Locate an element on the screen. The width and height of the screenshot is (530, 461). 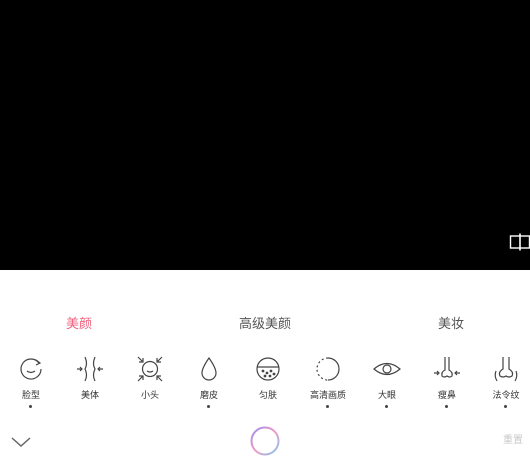
nose-slim-icon is located at coordinates (447, 369).